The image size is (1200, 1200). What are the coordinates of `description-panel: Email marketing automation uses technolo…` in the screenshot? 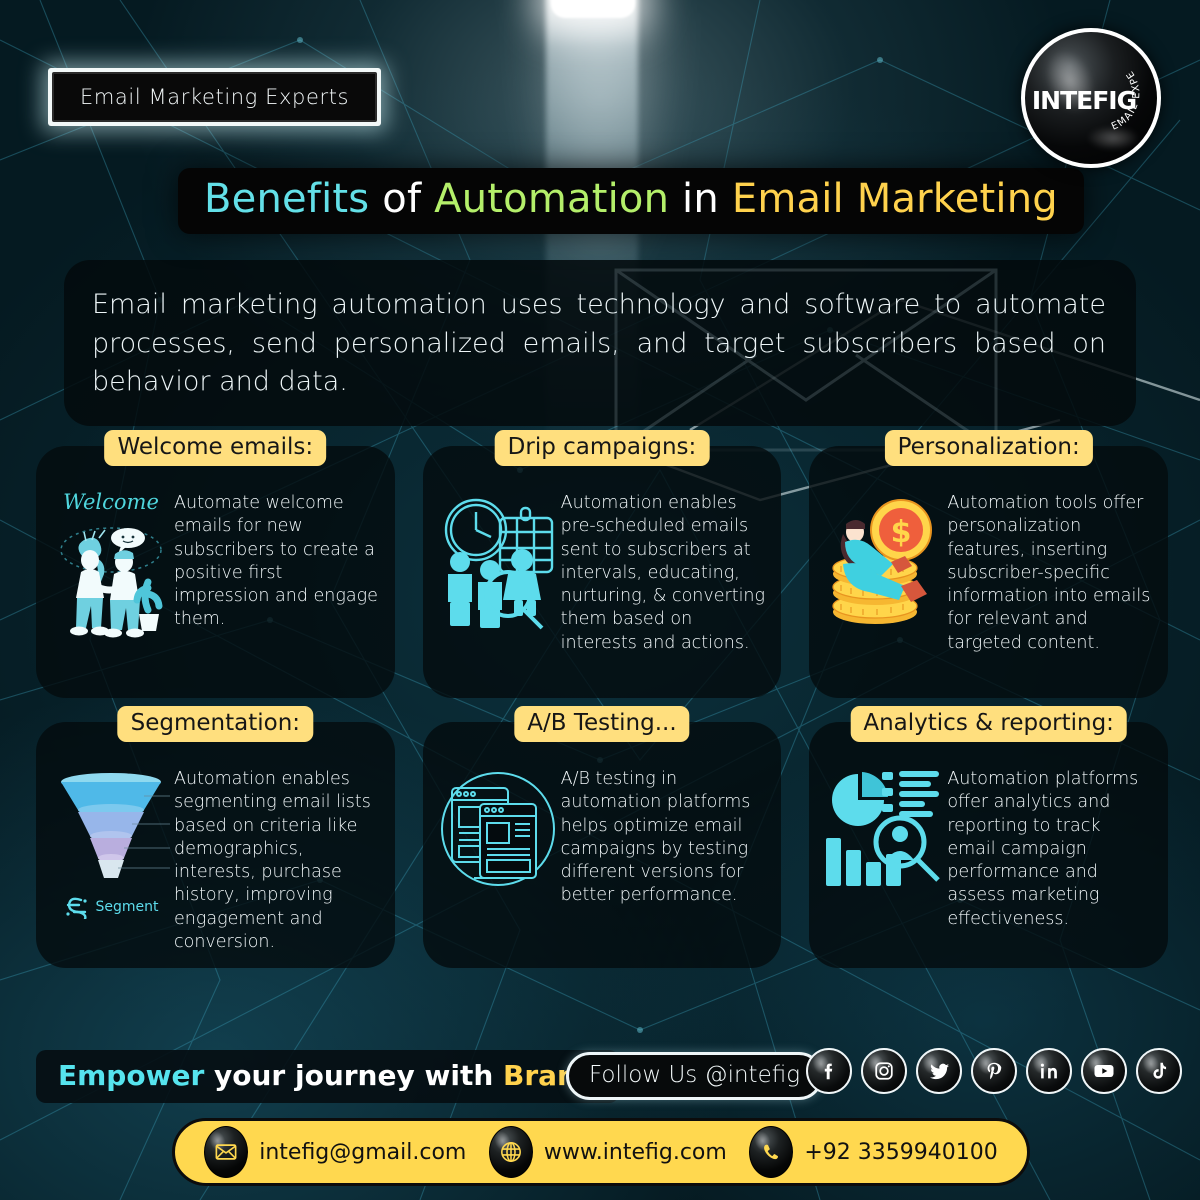 It's located at (600, 356).